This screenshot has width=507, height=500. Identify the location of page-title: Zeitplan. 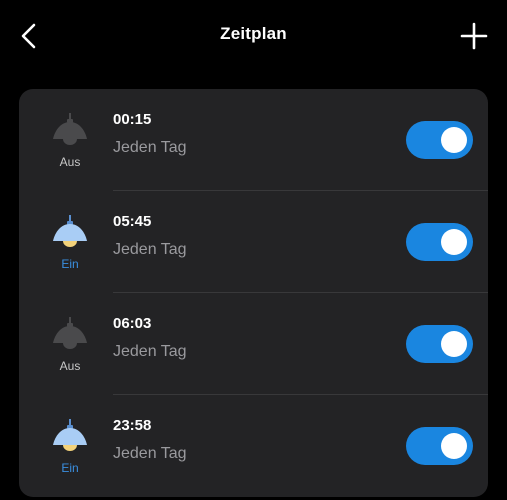
(253, 33).